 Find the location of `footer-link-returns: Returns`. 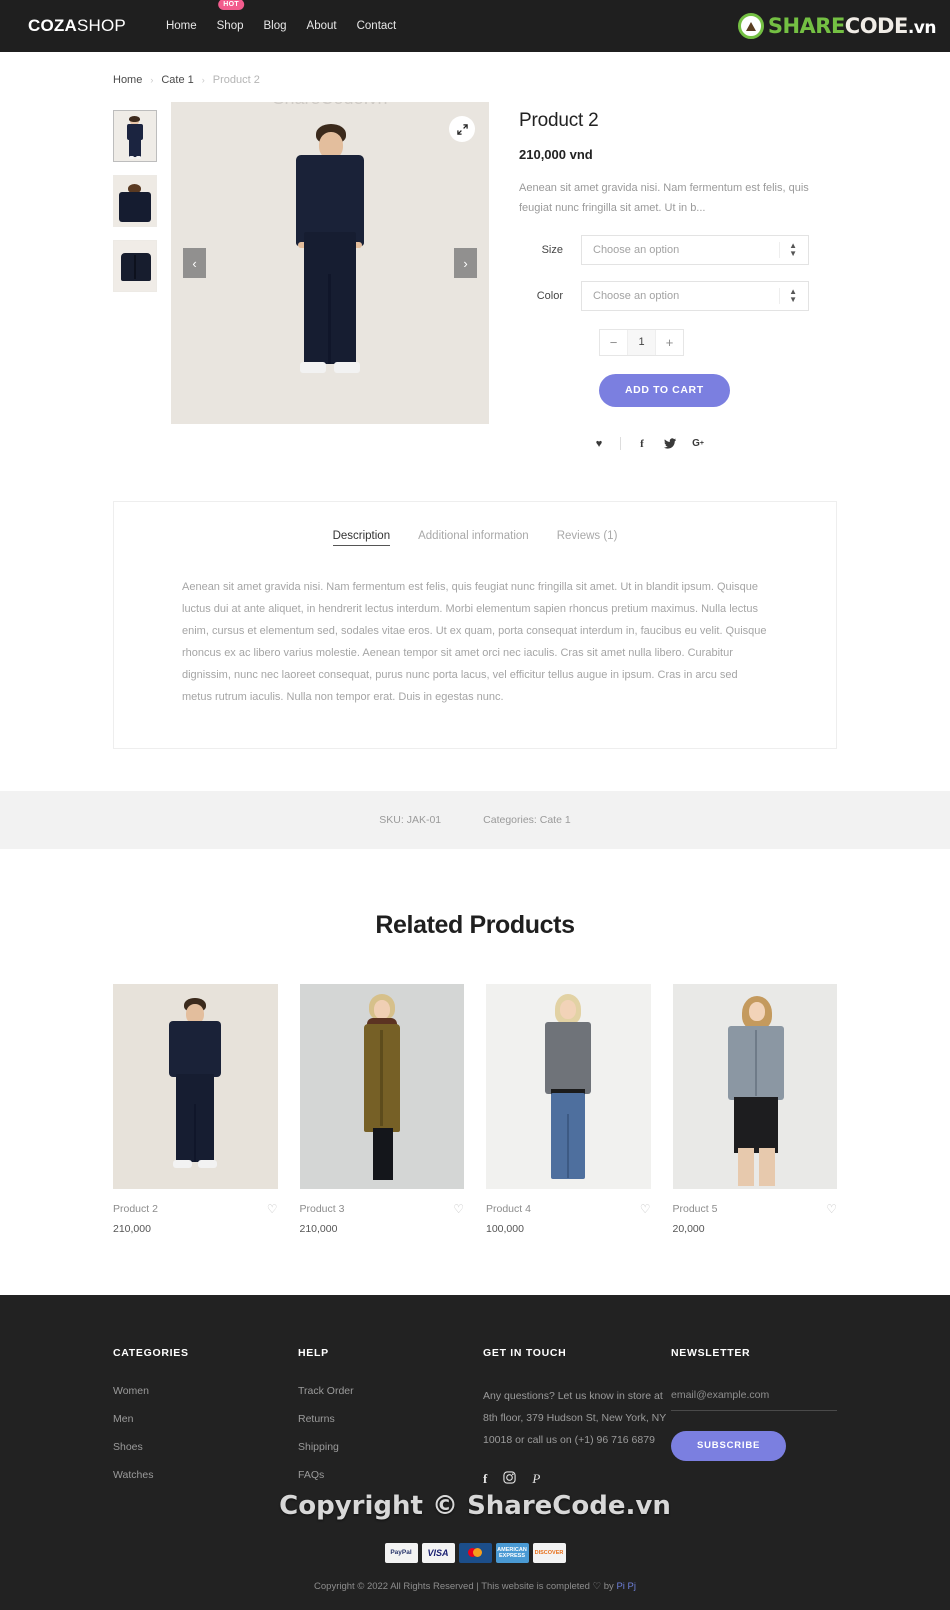

footer-link-returns: Returns is located at coordinates (390, 1419).